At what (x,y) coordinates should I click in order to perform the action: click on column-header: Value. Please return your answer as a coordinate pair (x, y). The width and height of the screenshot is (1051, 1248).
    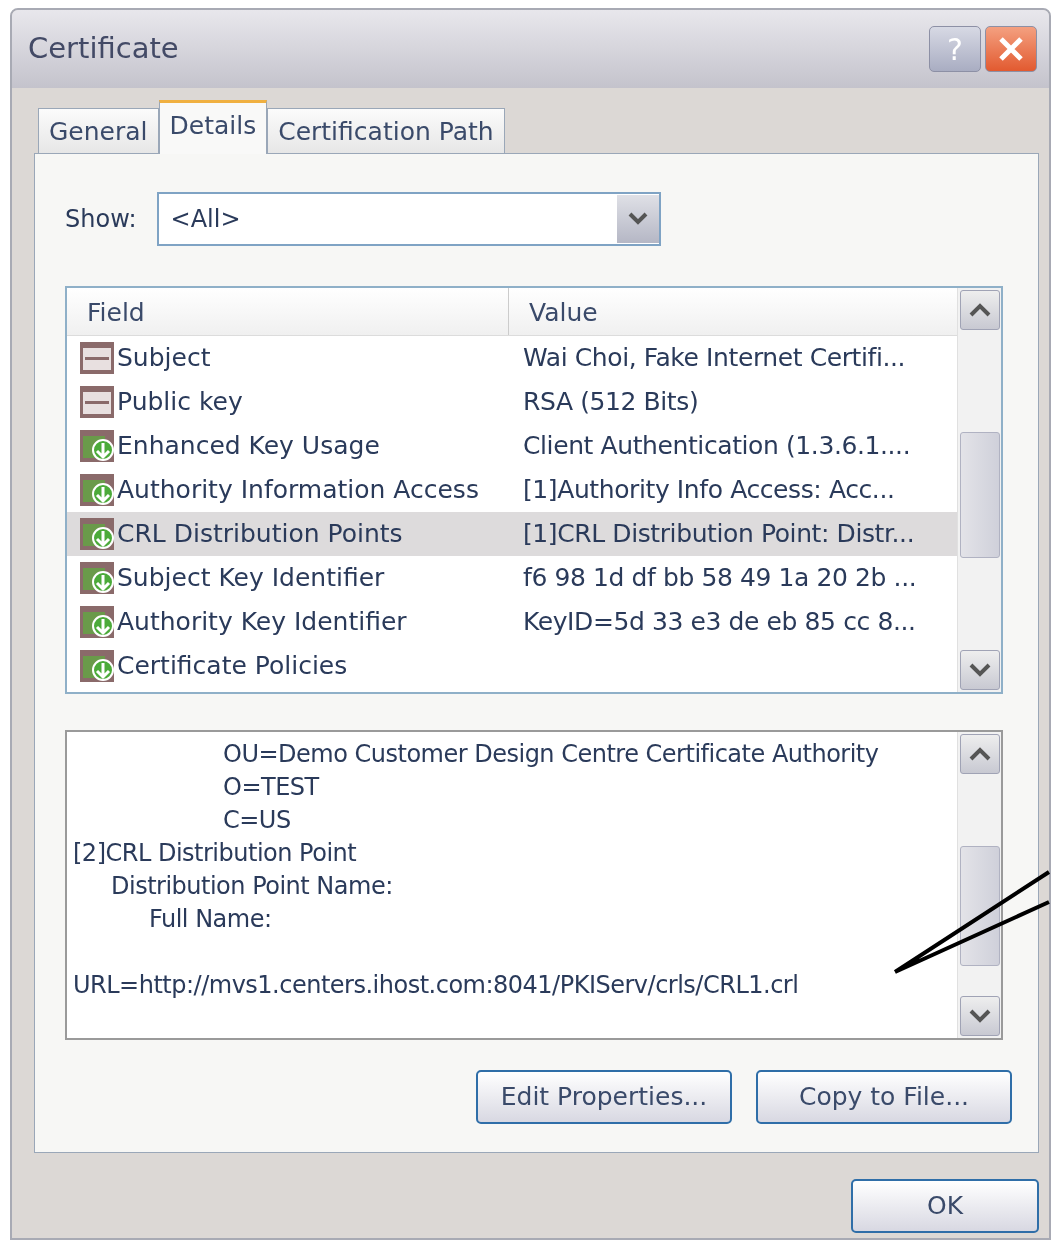
    Looking at the image, I should click on (563, 311).